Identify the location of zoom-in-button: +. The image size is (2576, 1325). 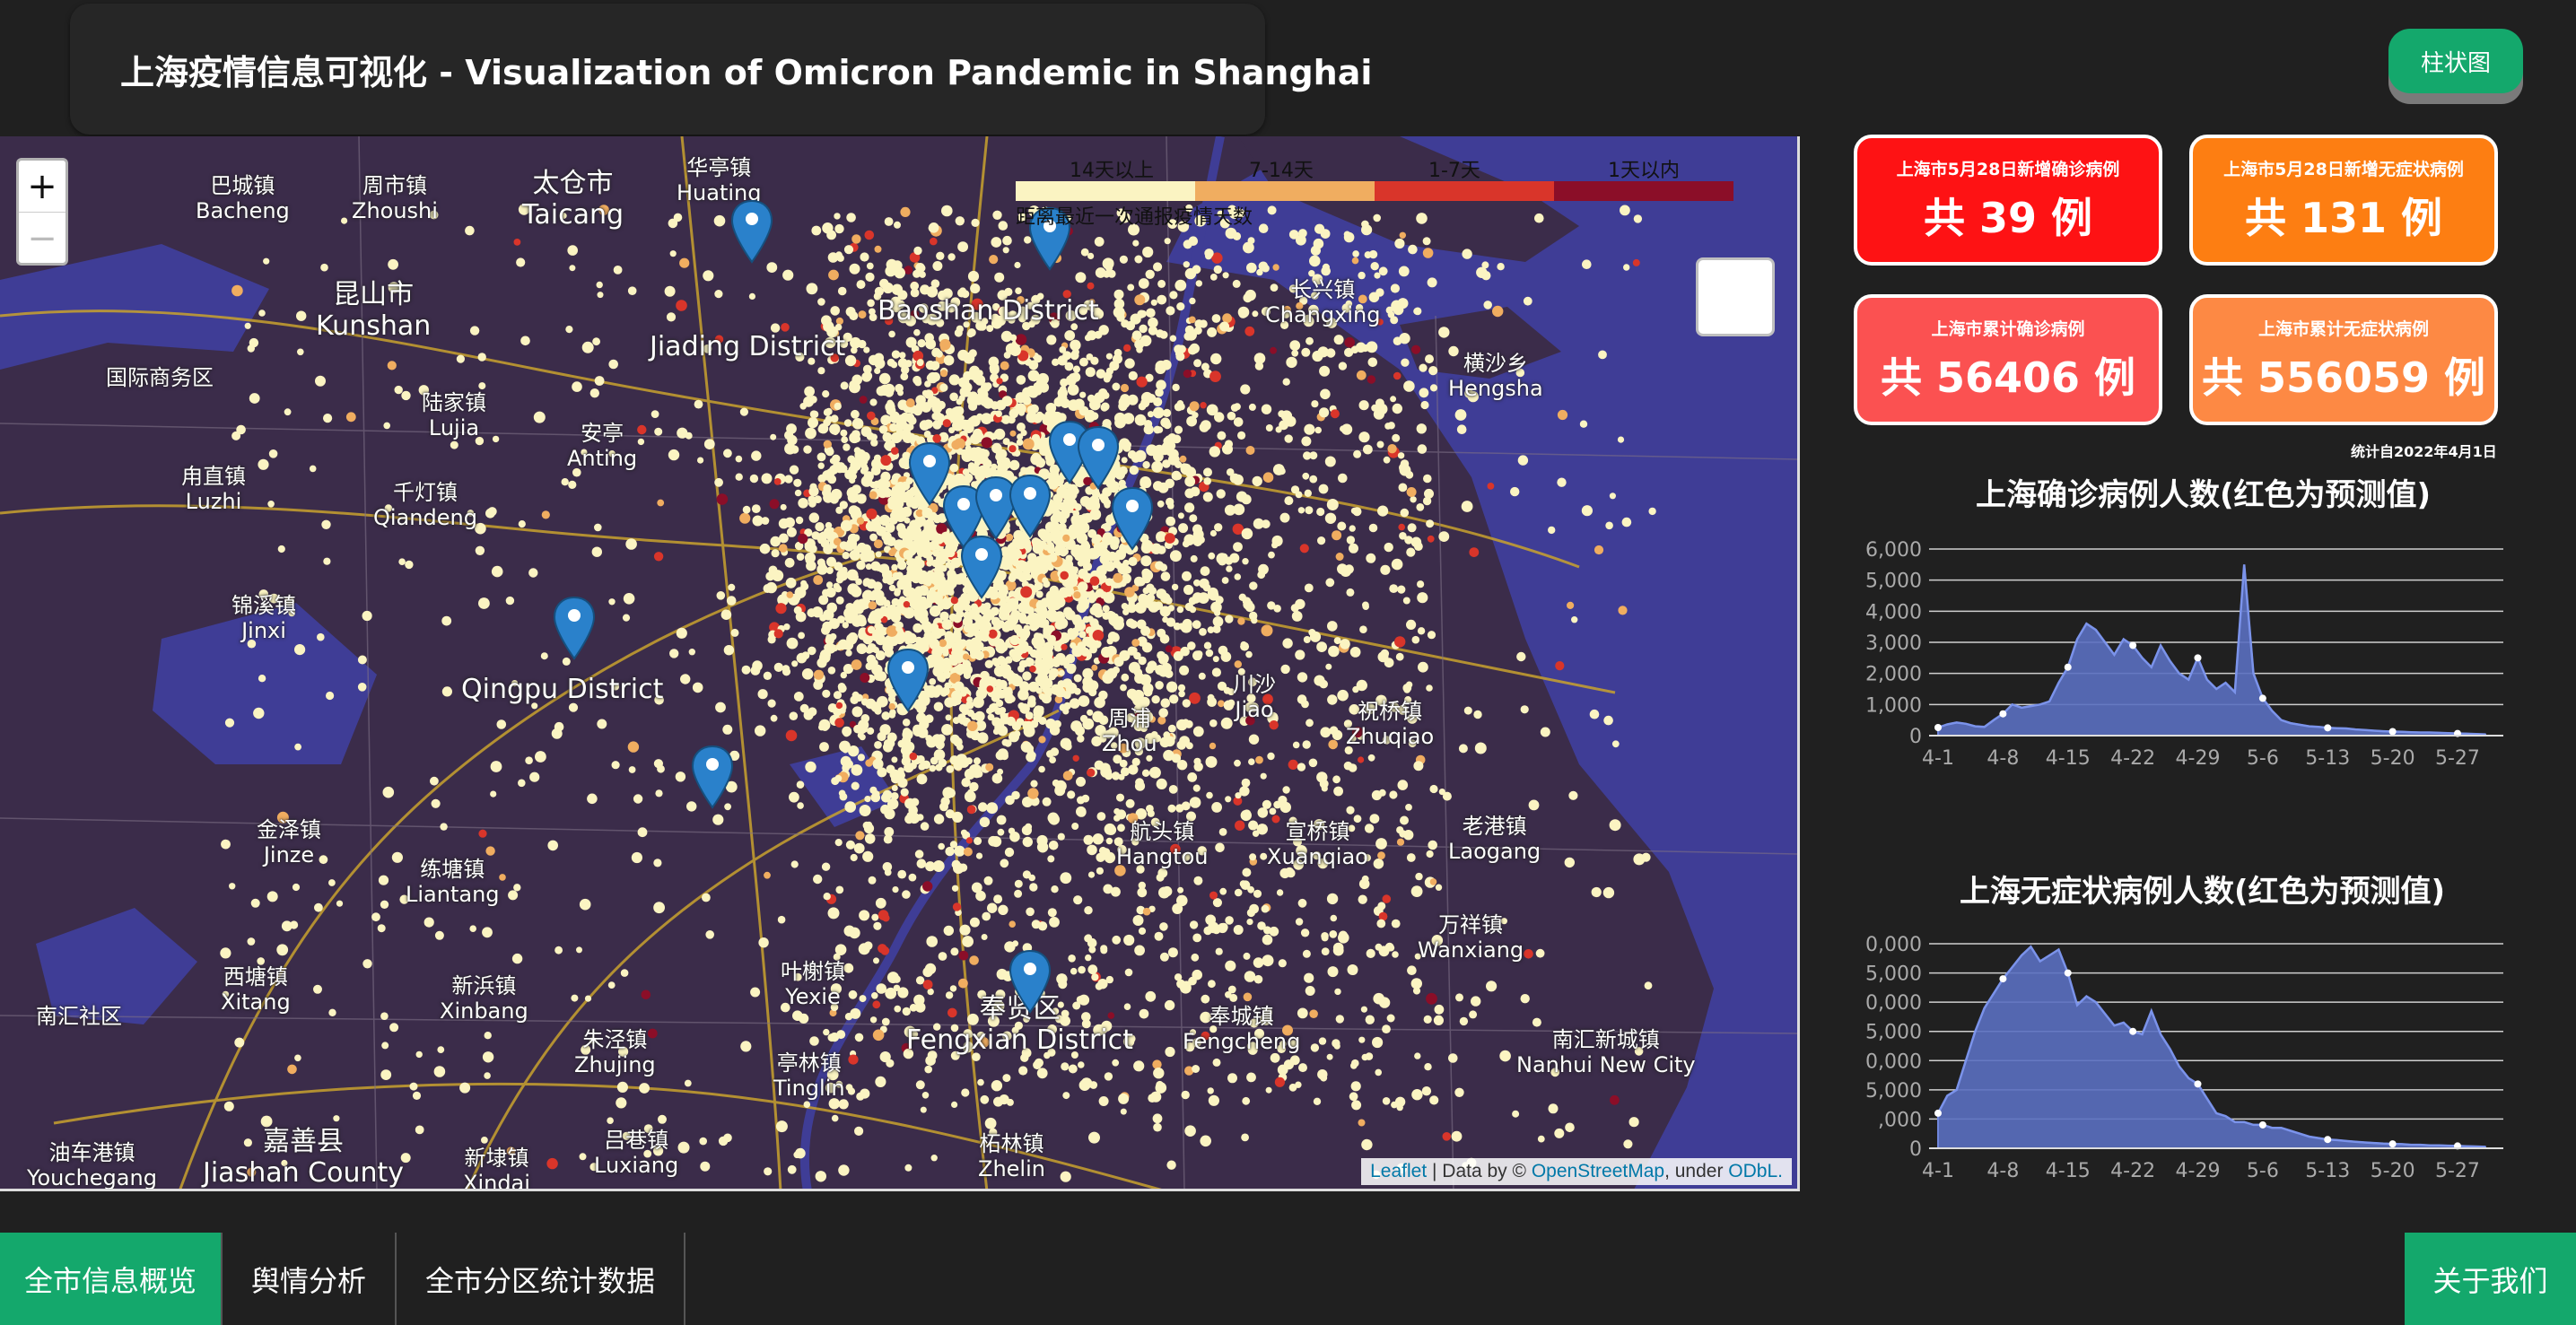
(42, 187).